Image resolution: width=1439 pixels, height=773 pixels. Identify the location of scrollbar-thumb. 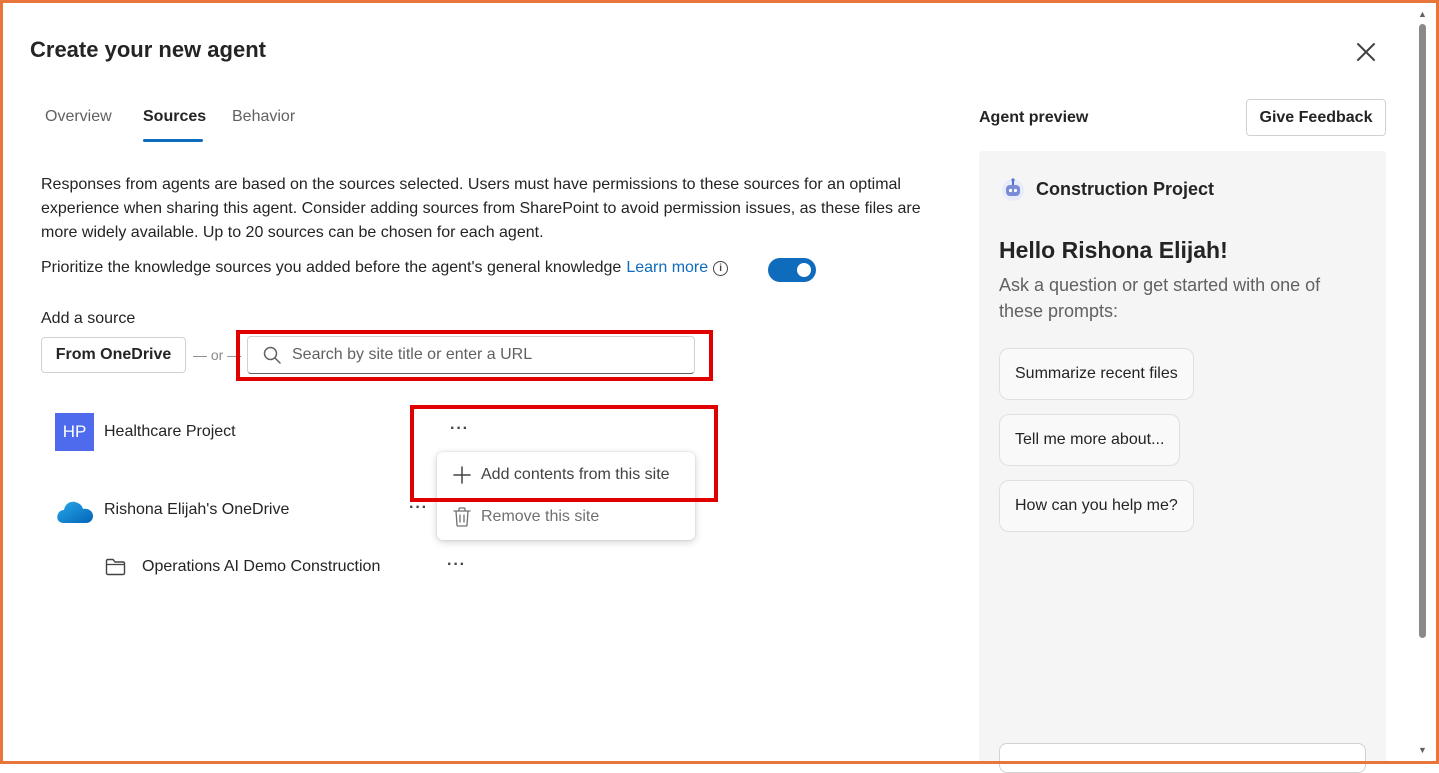
(1422, 331).